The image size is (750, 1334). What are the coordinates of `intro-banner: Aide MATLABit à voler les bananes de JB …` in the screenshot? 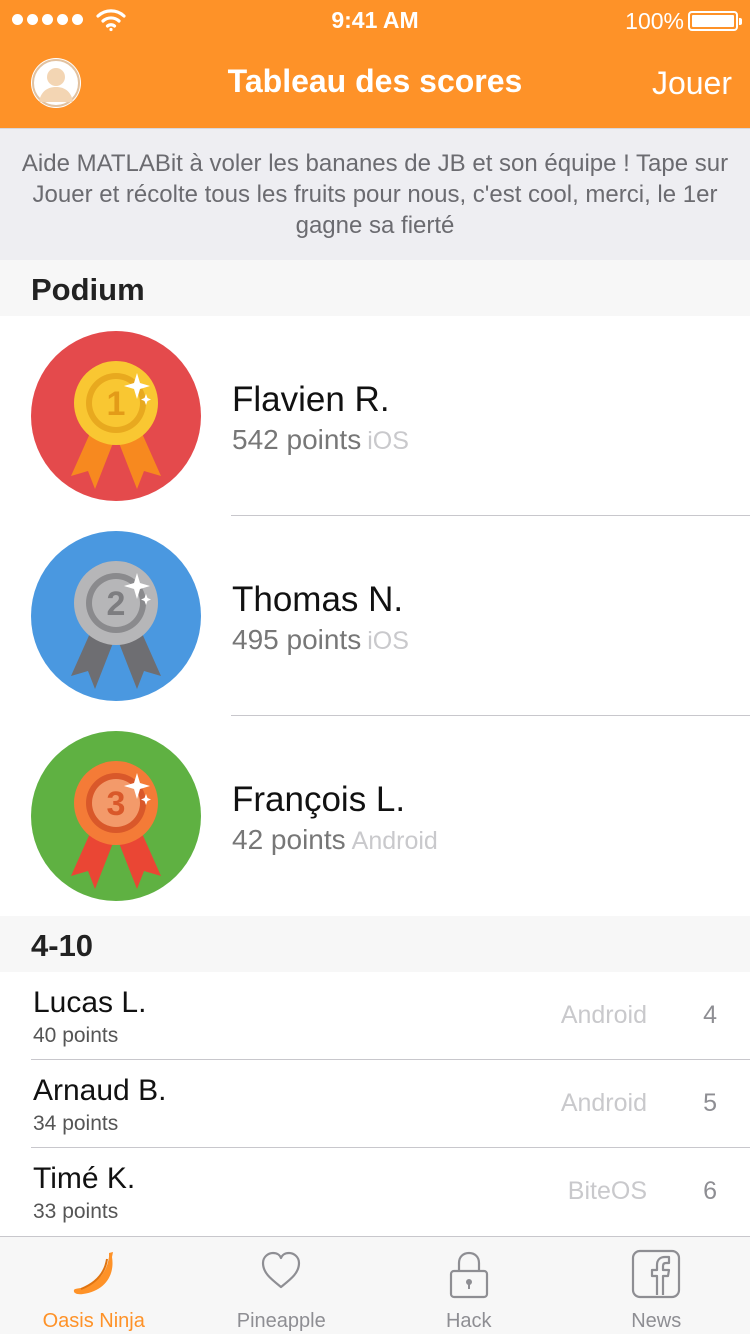 It's located at (375, 194).